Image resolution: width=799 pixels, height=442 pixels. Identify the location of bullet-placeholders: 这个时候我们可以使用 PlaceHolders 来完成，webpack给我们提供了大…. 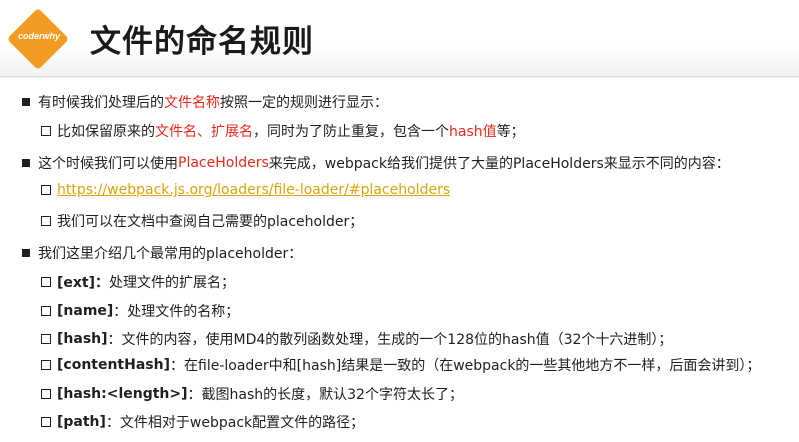
(376, 163).